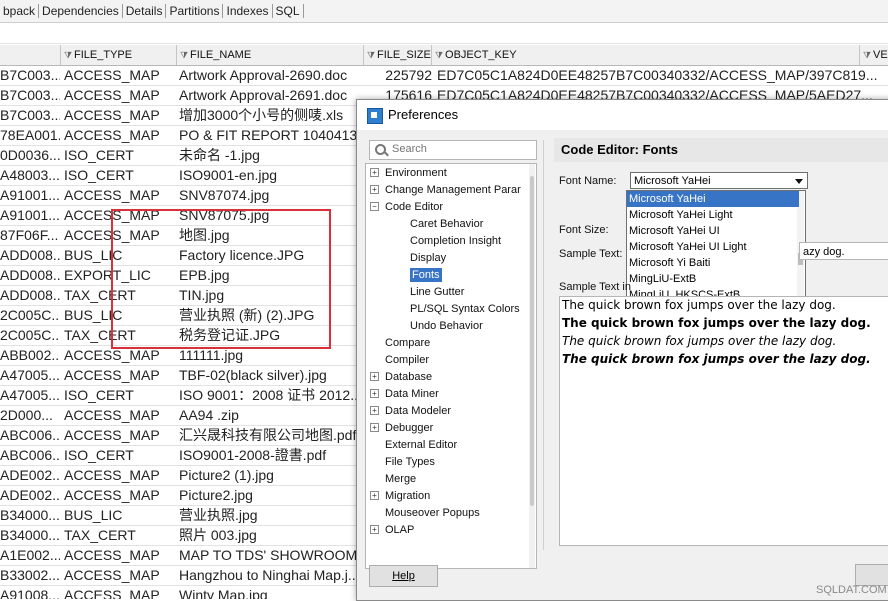 Image resolution: width=888 pixels, height=601 pixels. I want to click on tree-item: + Data Modeler, so click(410, 411).